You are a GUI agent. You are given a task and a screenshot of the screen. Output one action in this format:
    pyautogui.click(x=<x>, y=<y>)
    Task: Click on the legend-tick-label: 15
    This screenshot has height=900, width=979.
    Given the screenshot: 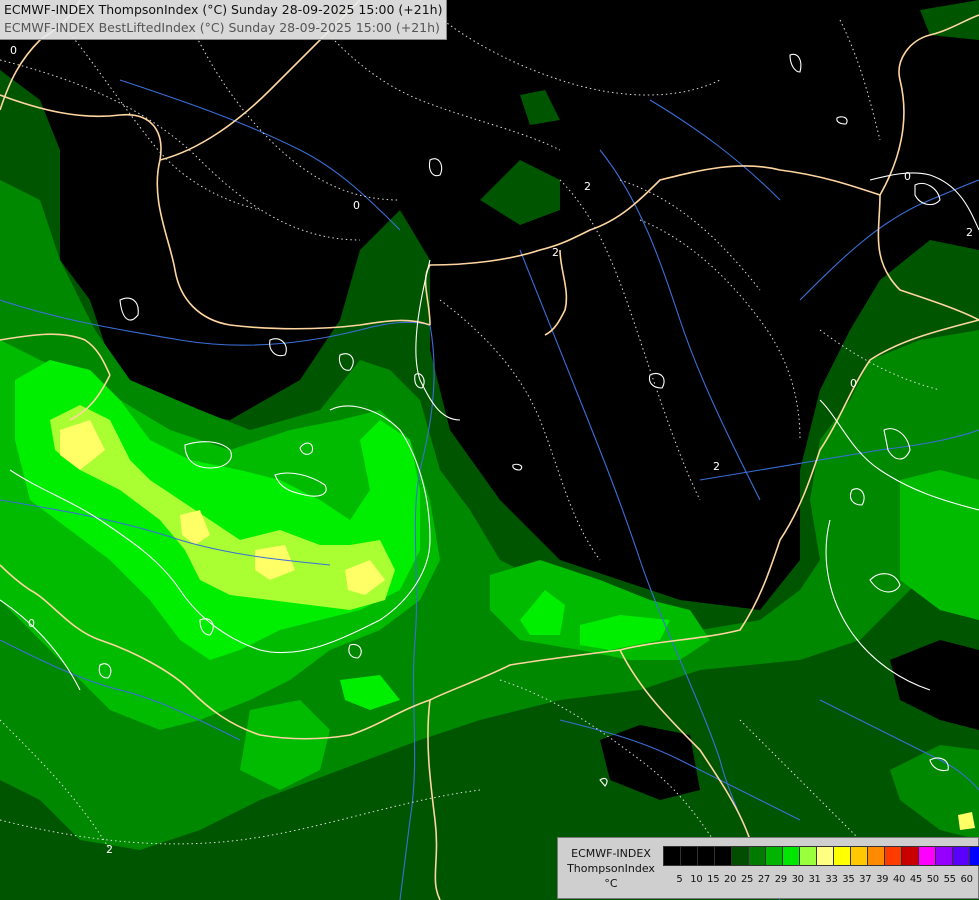 What is the action you would take?
    pyautogui.click(x=713, y=879)
    